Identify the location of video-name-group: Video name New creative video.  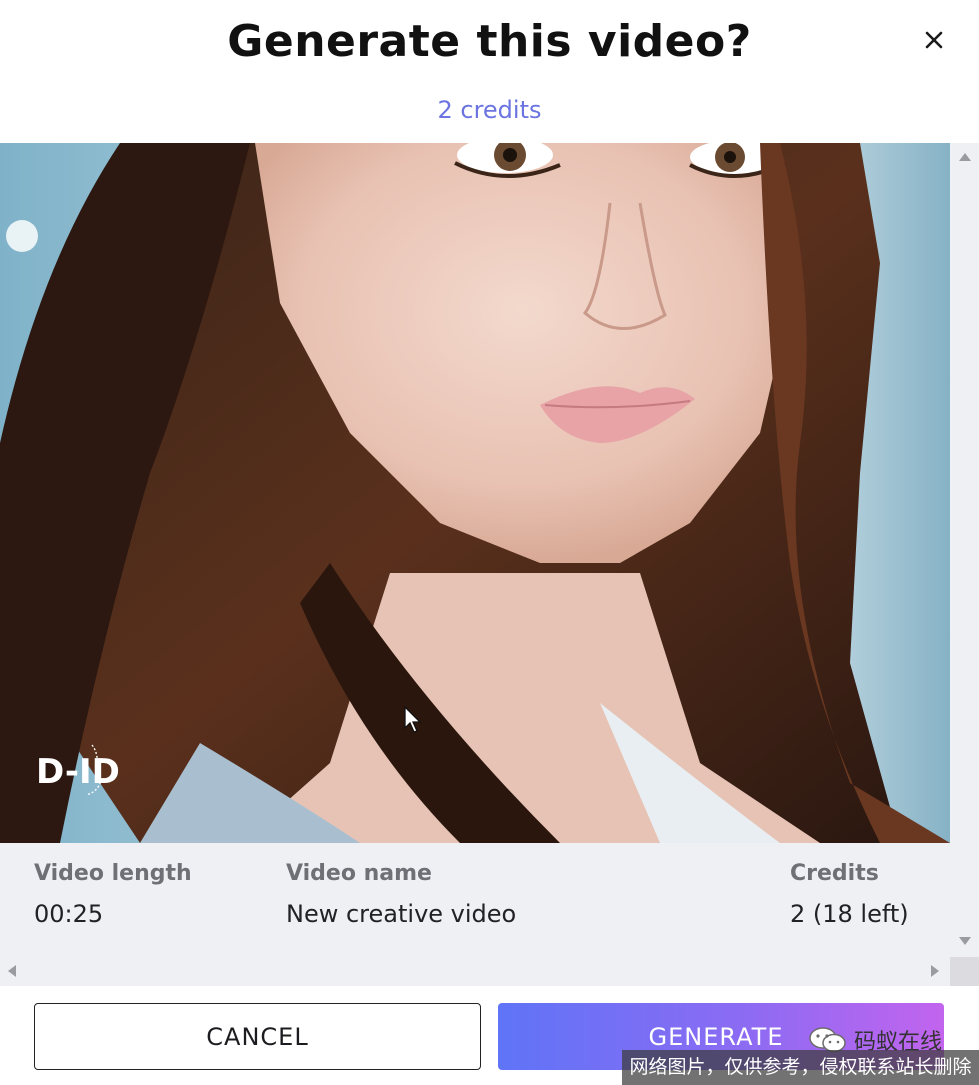
(401, 894).